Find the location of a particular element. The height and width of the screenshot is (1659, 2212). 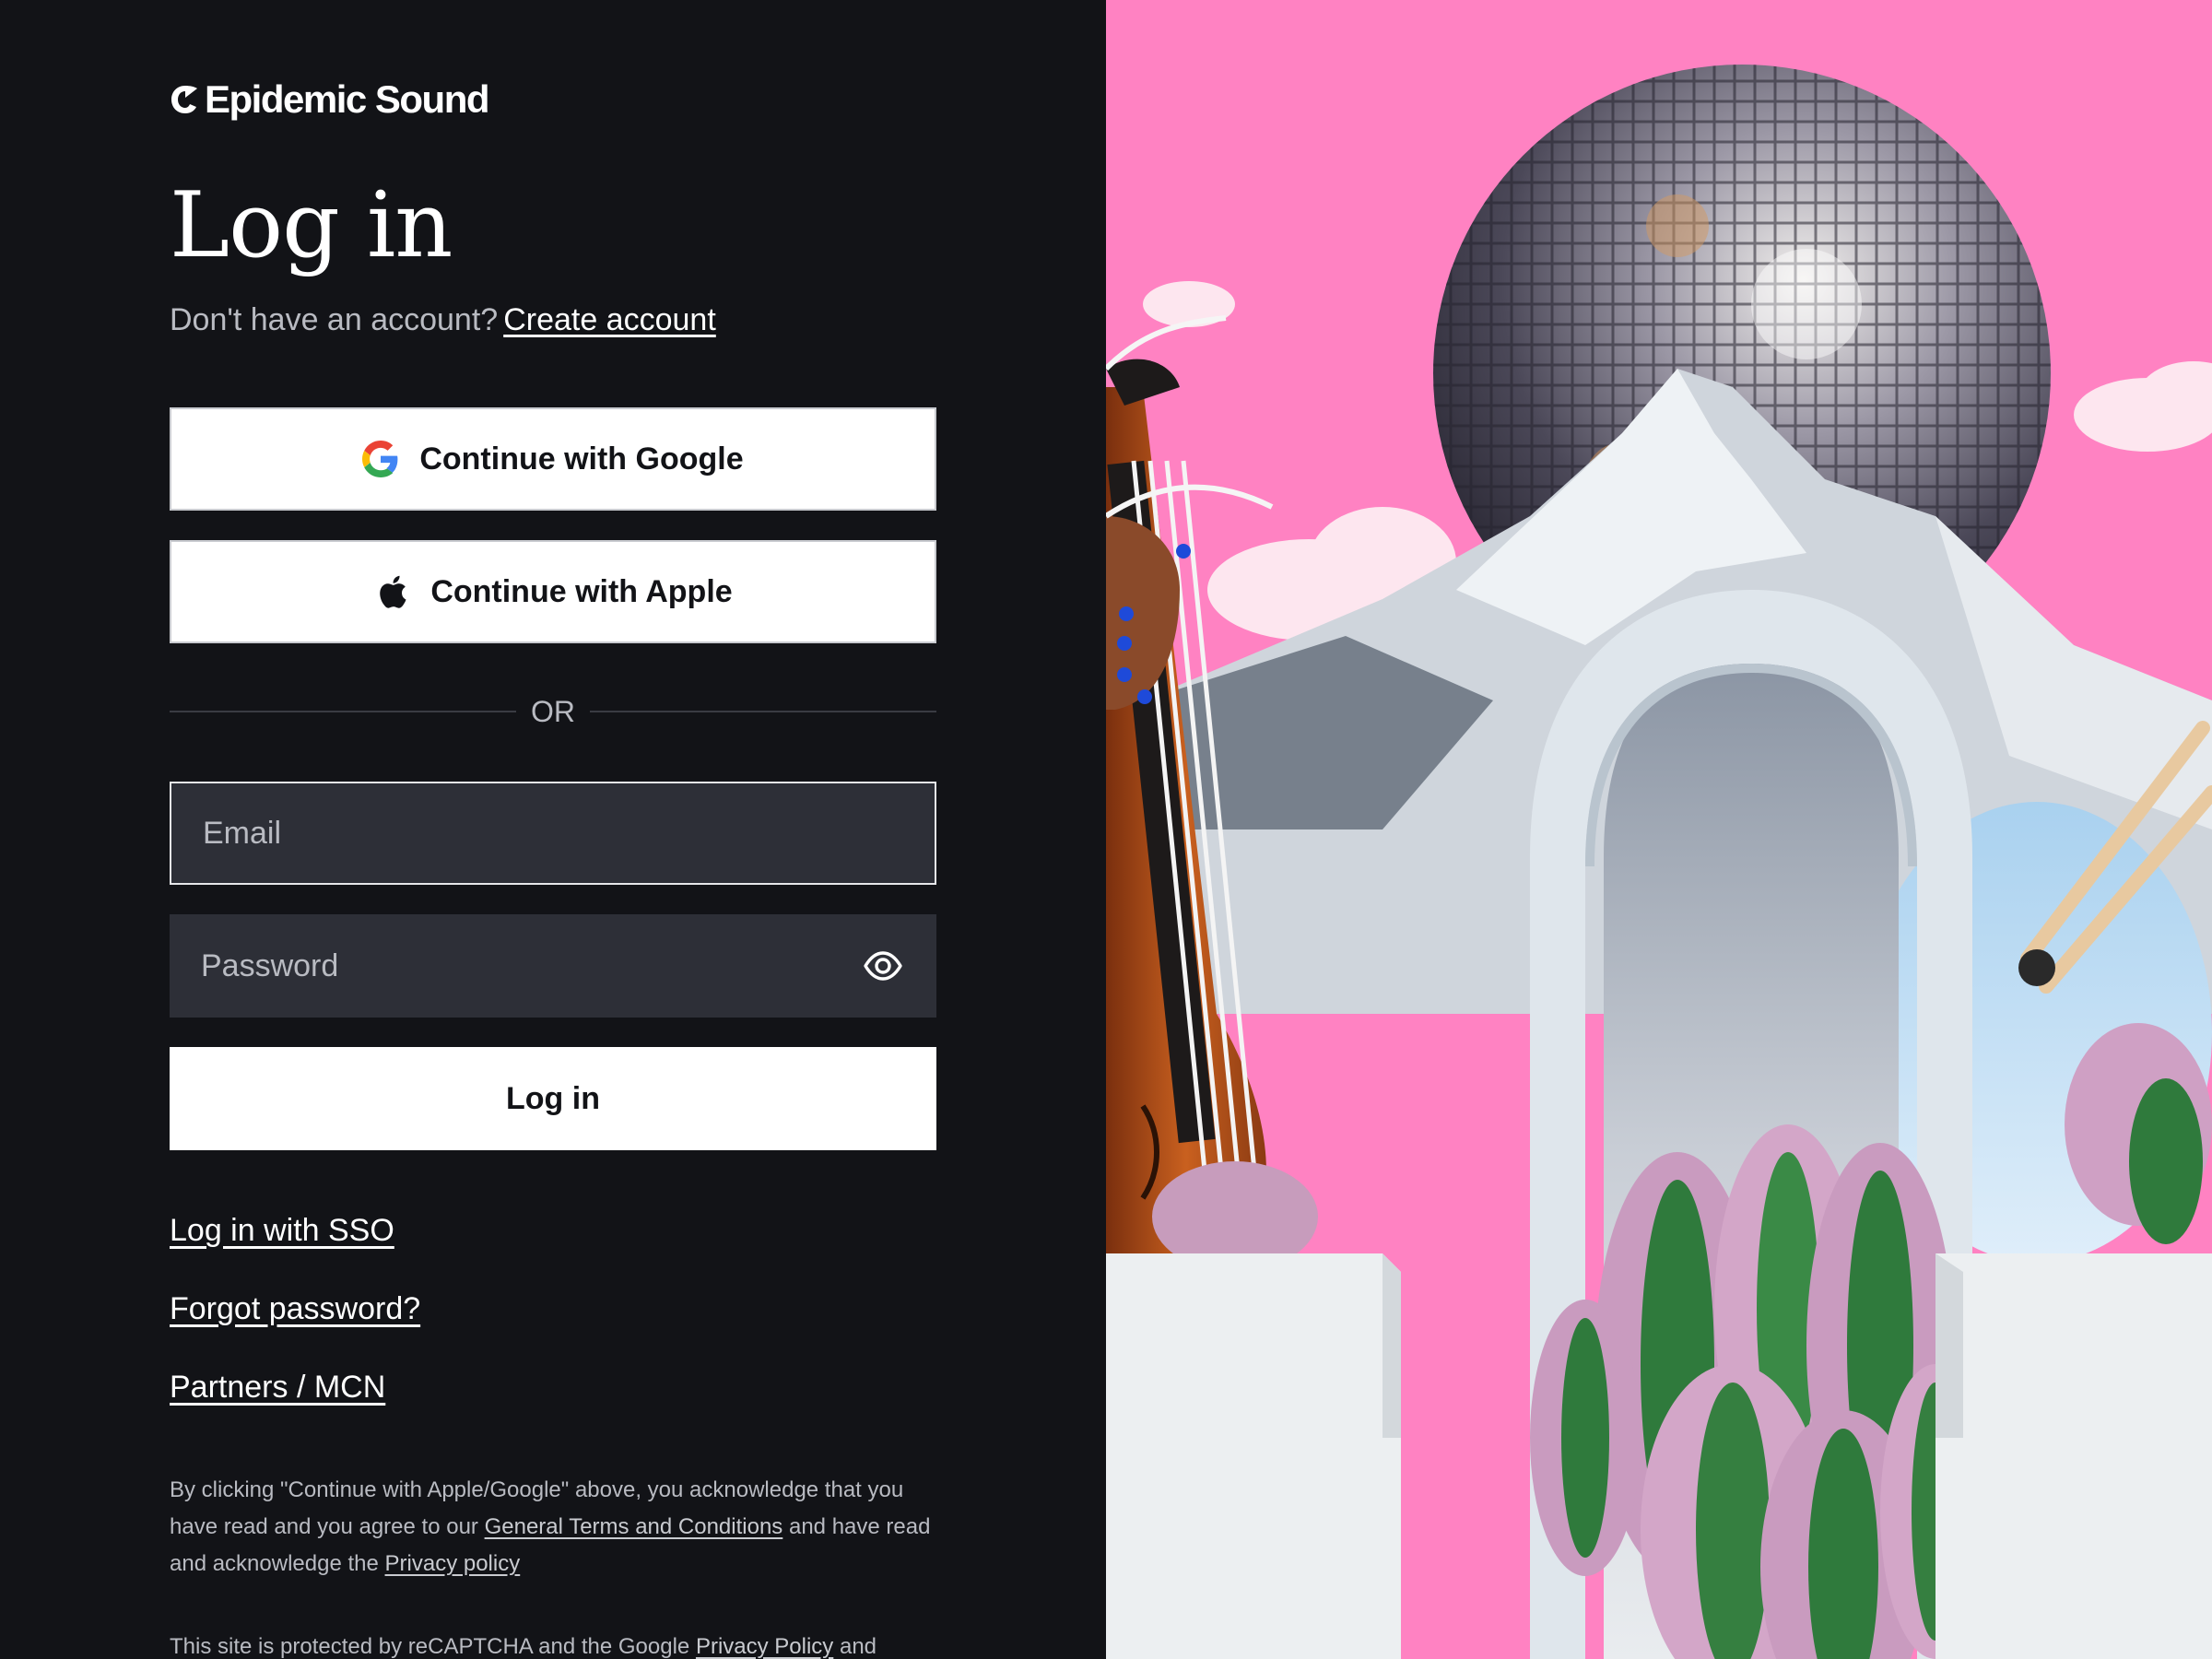

no-account-text: Don't have an account? is located at coordinates (334, 319).